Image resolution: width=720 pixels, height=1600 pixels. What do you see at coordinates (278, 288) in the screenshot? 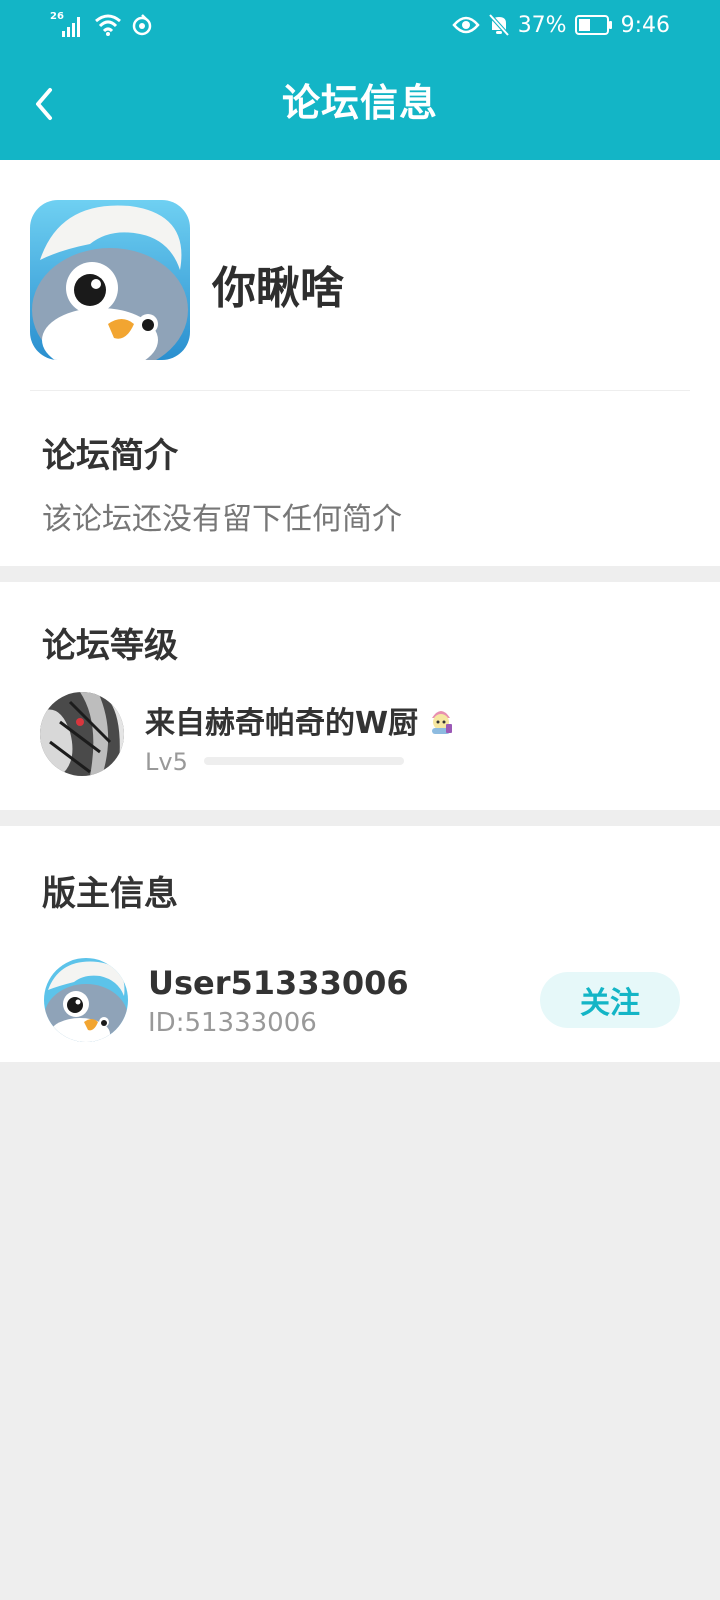
I see `forum-name: 你瞅啥` at bounding box center [278, 288].